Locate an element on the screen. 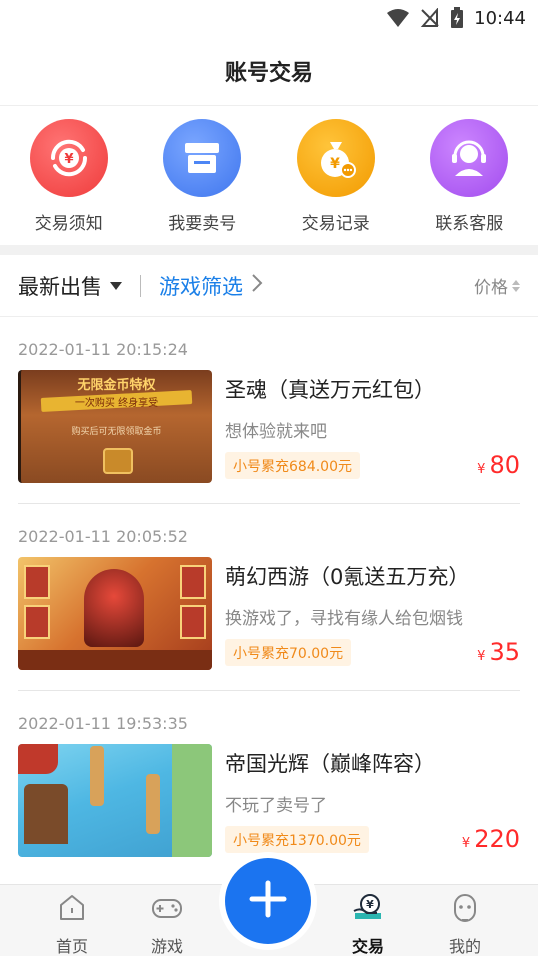 The width and height of the screenshot is (538, 956). caret-down-icon is located at coordinates (116, 285).